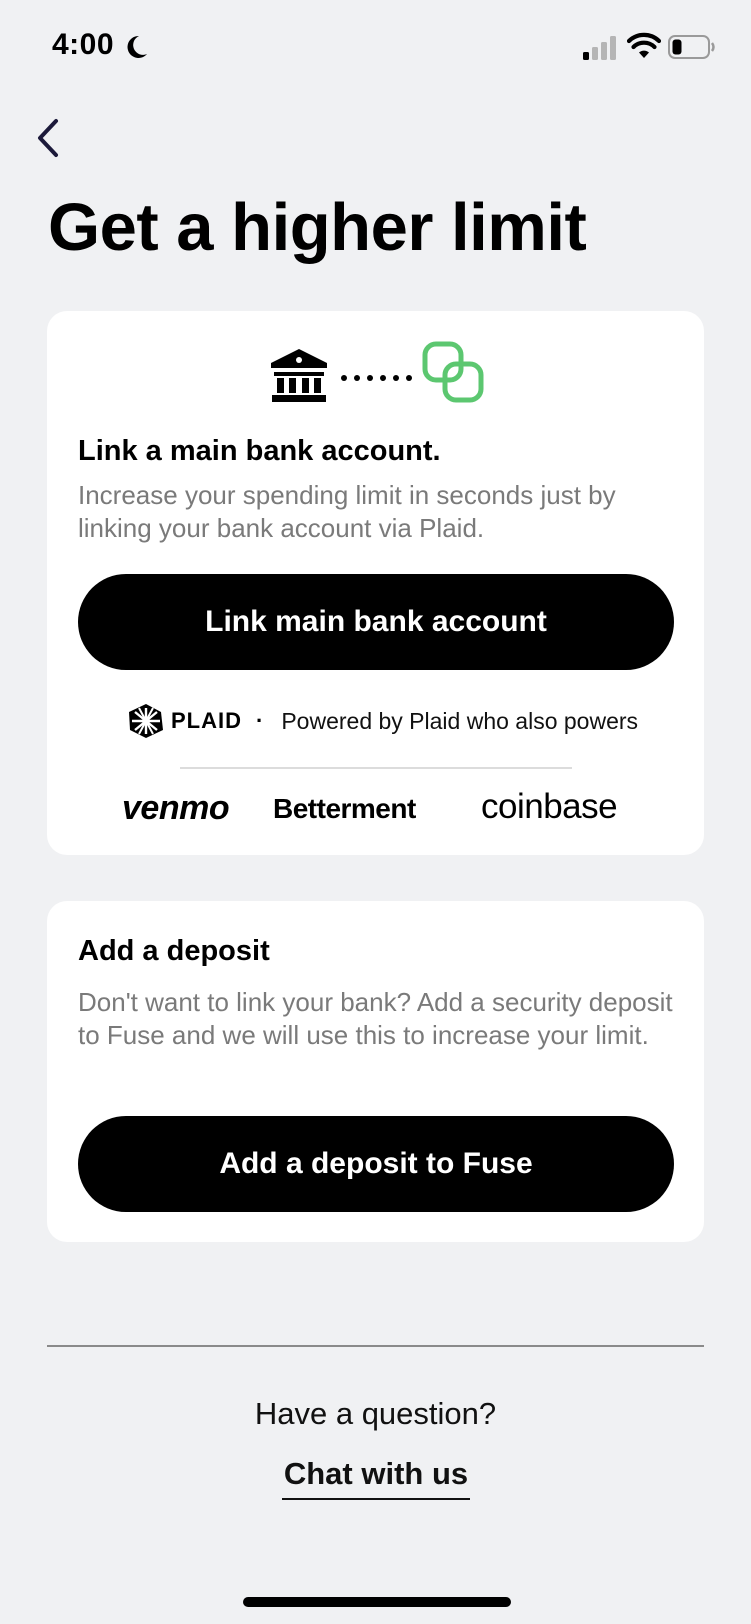 The height and width of the screenshot is (1624, 751). I want to click on dots-connector, so click(376, 378).